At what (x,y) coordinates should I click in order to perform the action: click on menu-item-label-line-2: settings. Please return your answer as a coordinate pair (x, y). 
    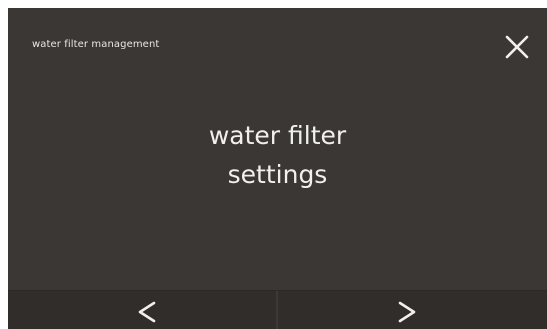
    Looking at the image, I should click on (277, 174).